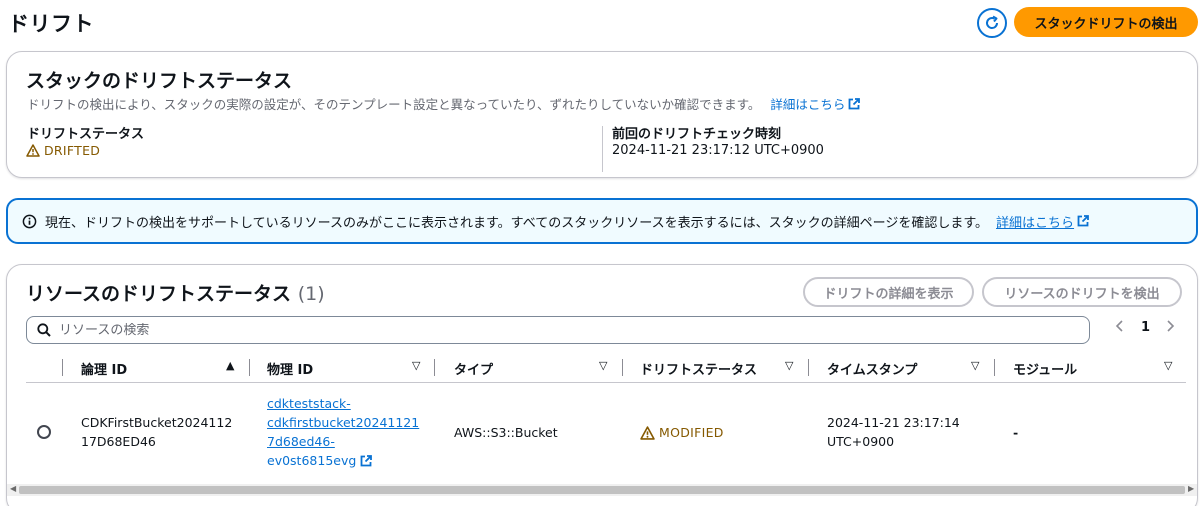 This screenshot has width=1200, height=506. Describe the element at coordinates (44, 330) in the screenshot. I see `search-icon` at that location.